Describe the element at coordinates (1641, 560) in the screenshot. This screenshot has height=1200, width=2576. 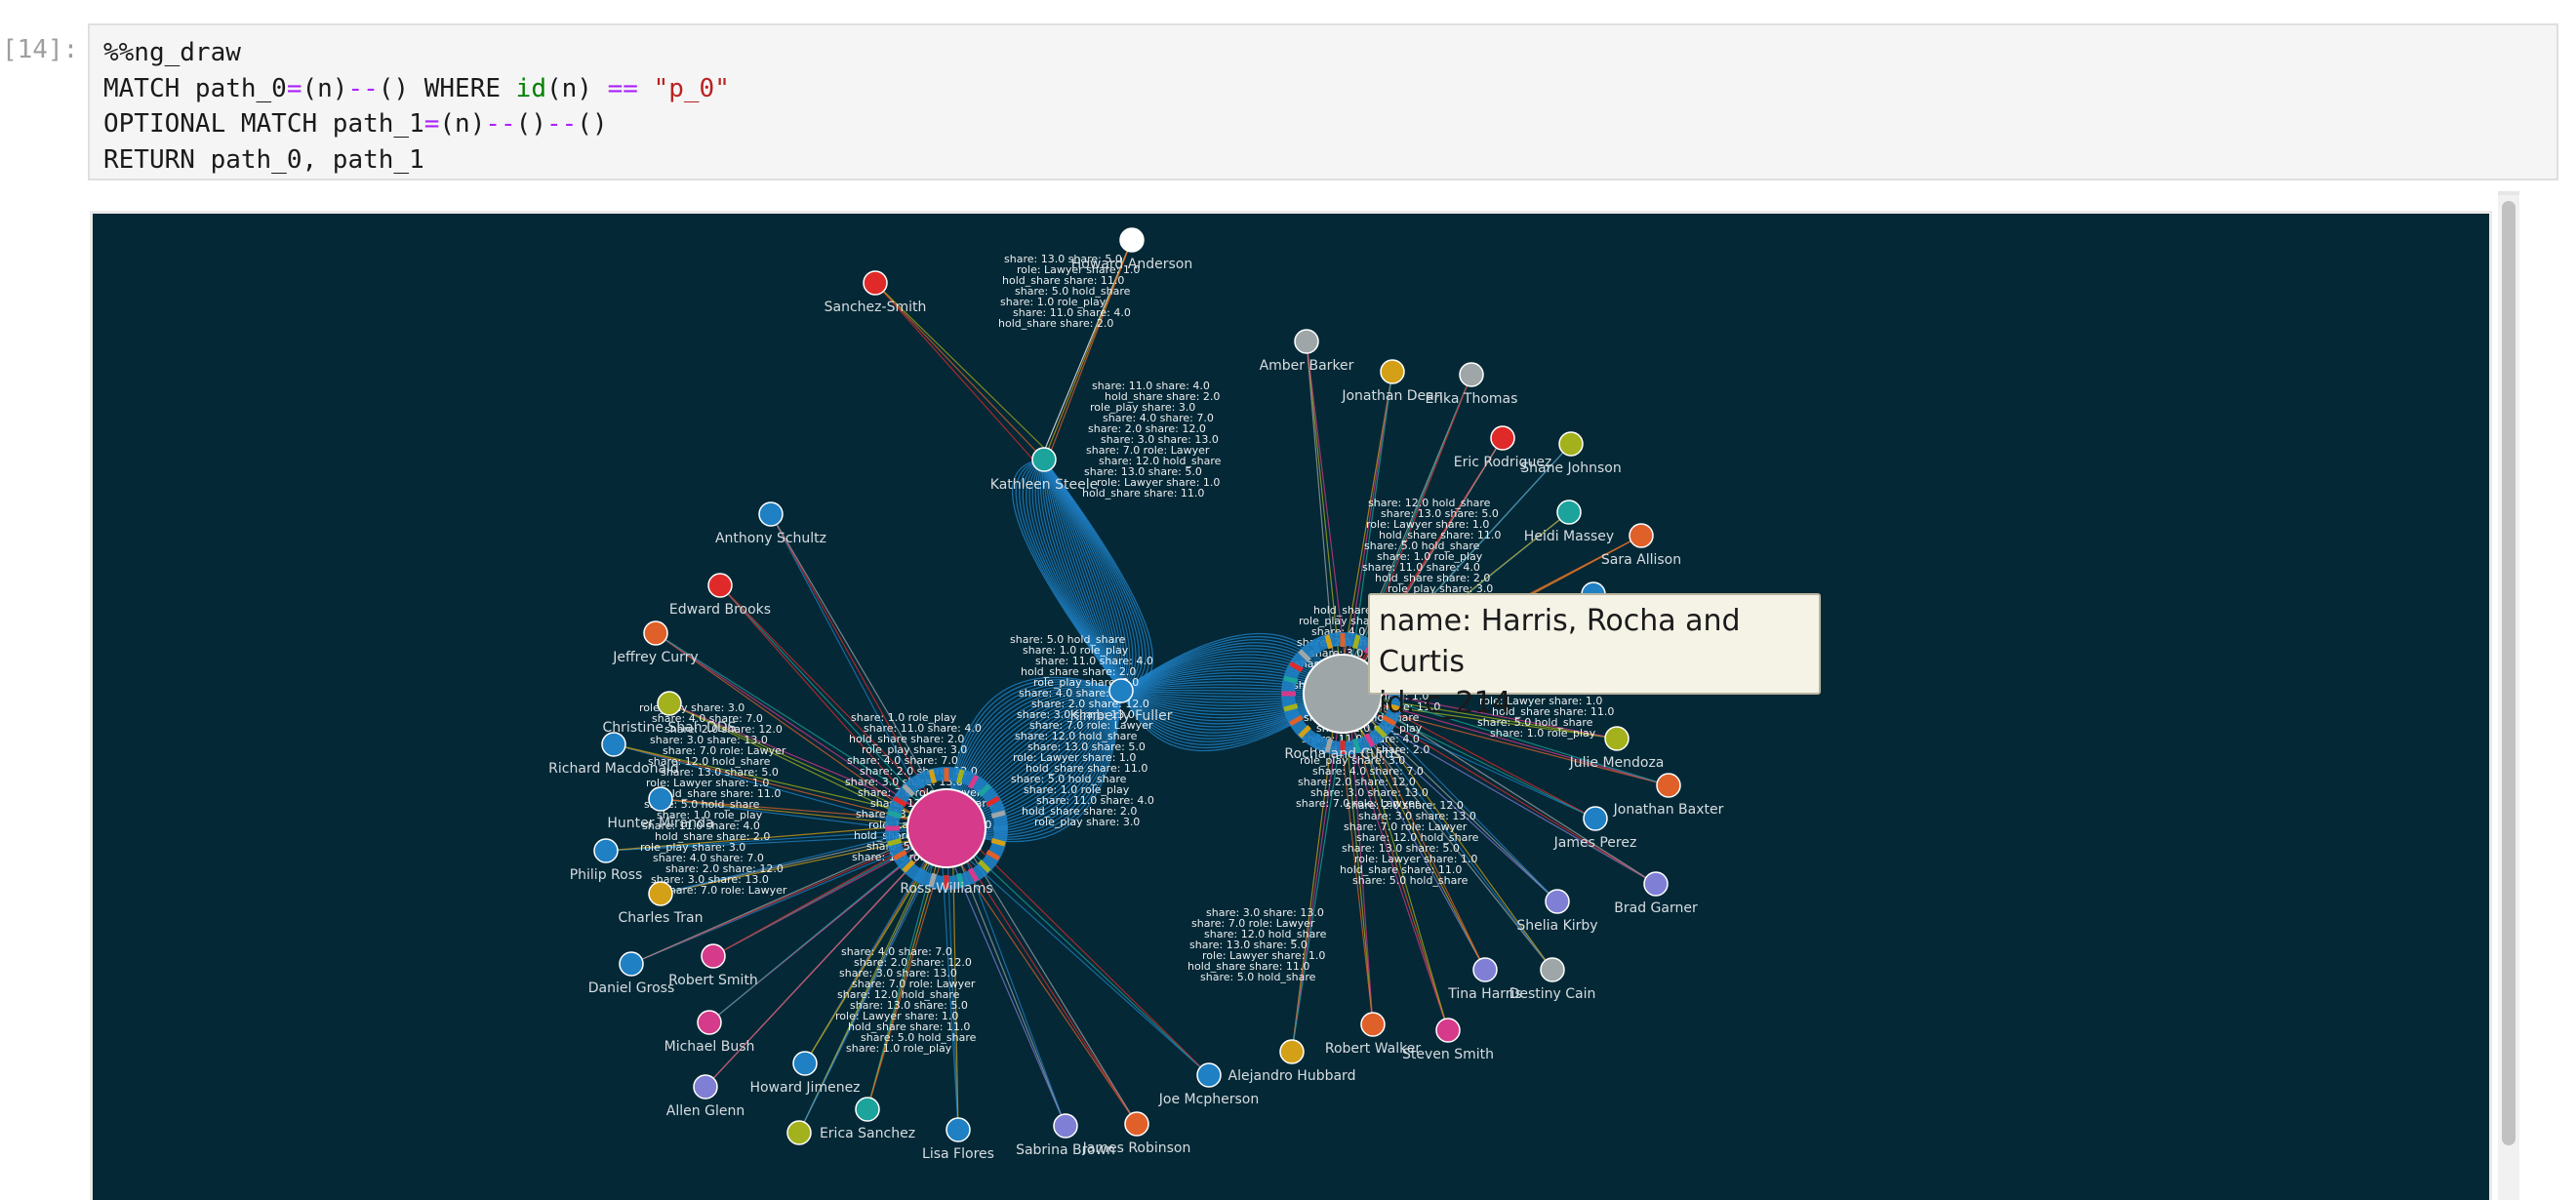
I see `node-label: Sara Allison` at that location.